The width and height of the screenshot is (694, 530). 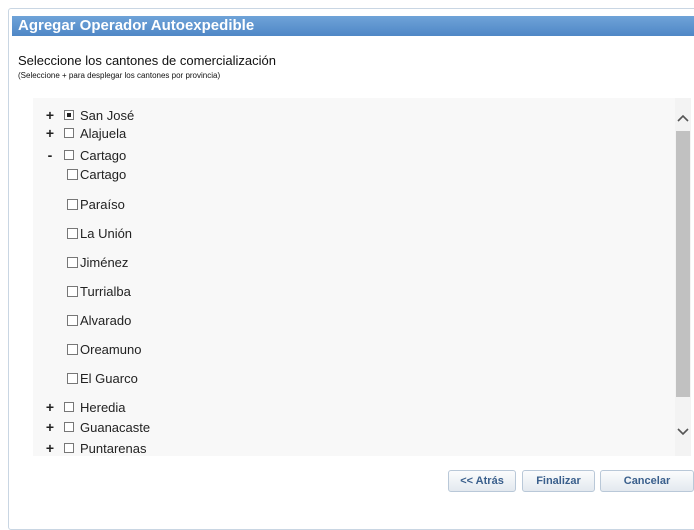 I want to click on canton-item: Alvarado, so click(x=99, y=320).